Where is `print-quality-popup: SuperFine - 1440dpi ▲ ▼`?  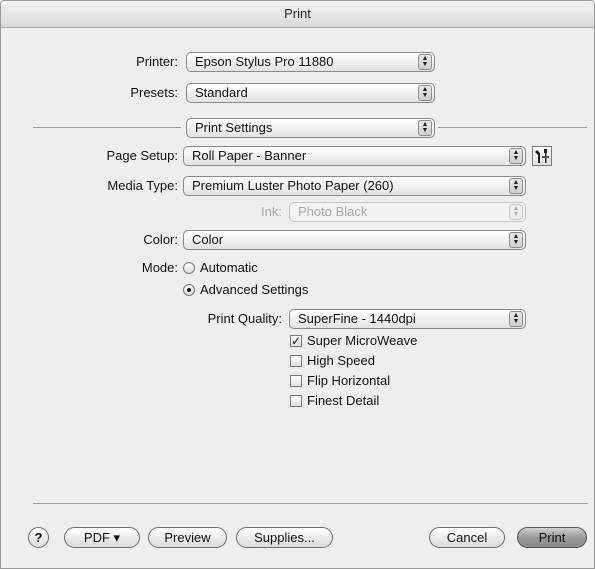
print-quality-popup: SuperFine - 1440dpi ▲ ▼ is located at coordinates (407, 319).